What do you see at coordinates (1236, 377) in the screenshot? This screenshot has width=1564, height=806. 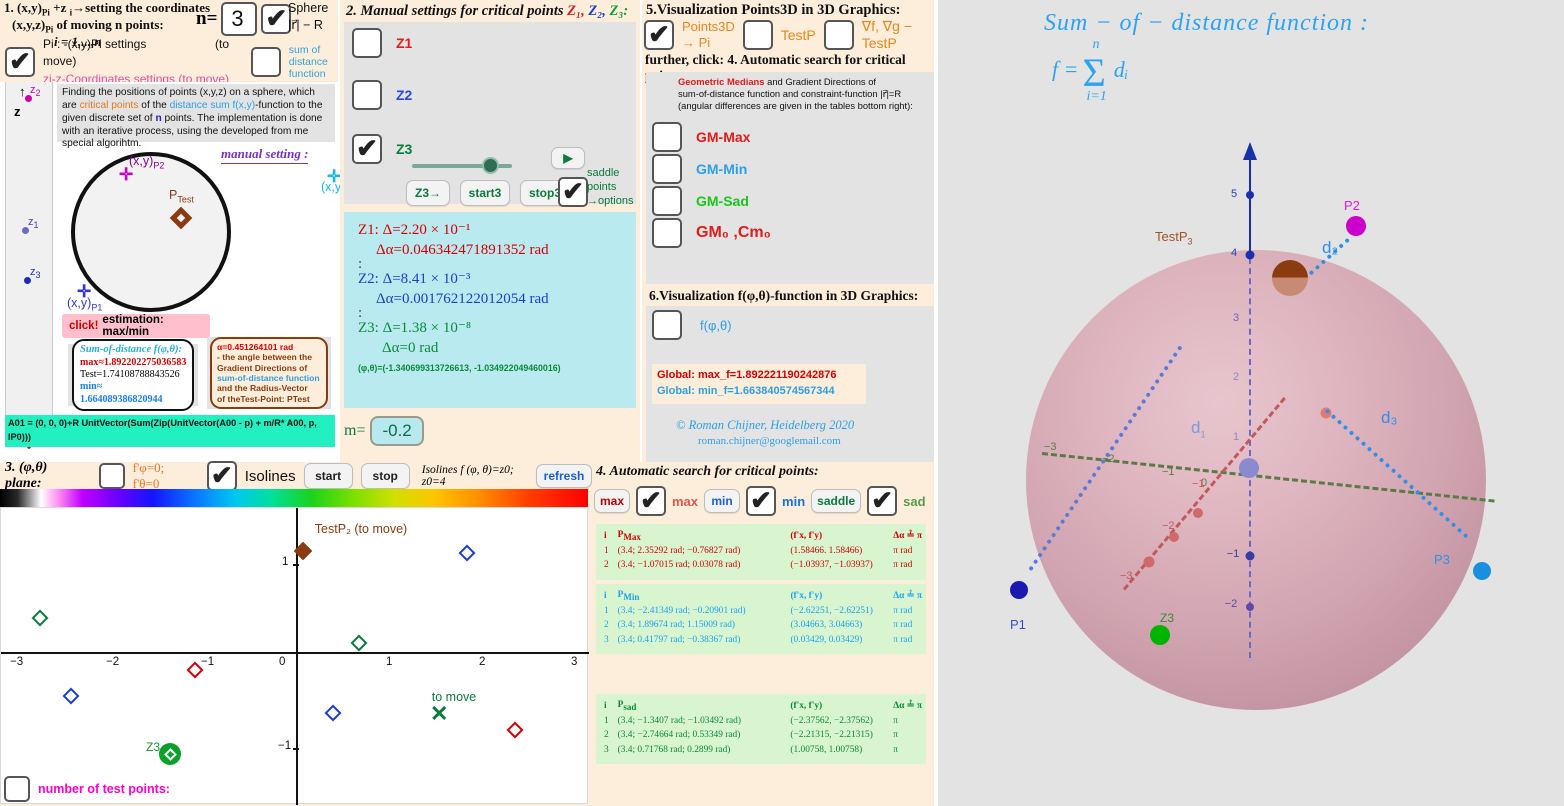 I see `z-tick-2: 2` at bounding box center [1236, 377].